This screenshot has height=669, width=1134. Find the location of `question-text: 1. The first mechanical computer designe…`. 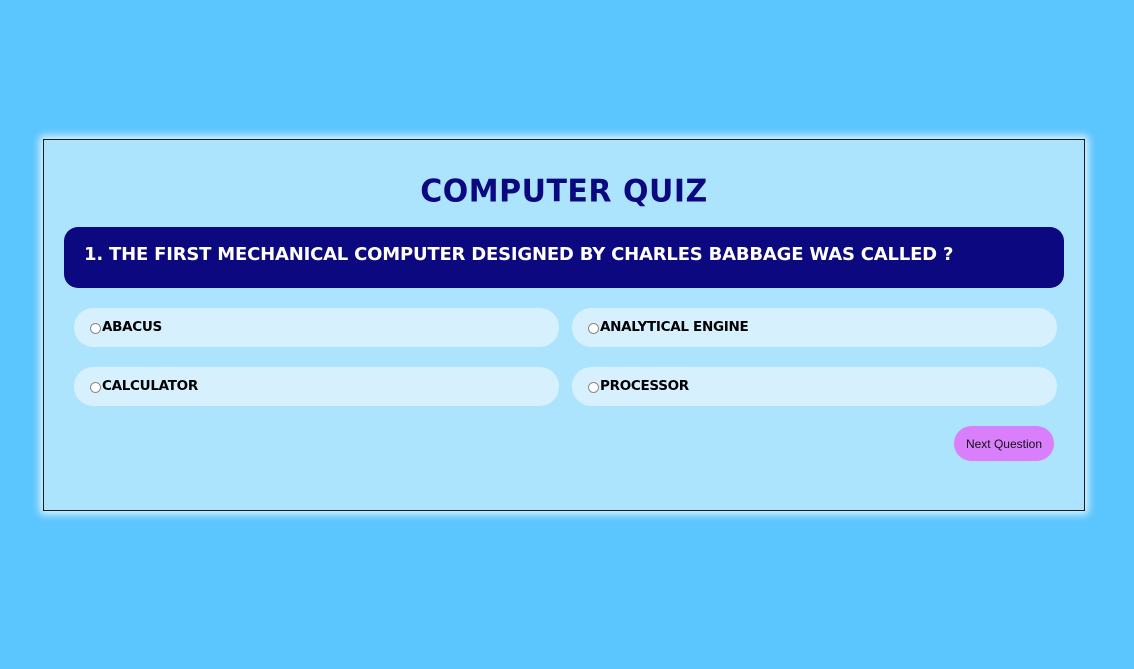

question-text: 1. The first mechanical computer designe… is located at coordinates (519, 254).